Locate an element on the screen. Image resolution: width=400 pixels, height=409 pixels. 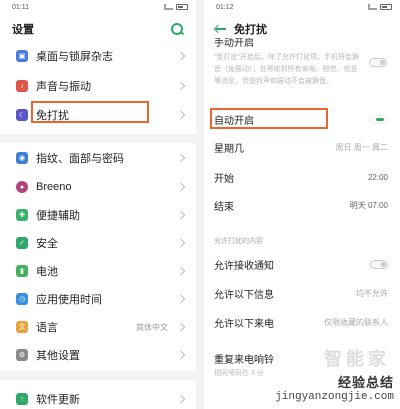
settings-item-breeno: ● Breeno is located at coordinates (98, 187).